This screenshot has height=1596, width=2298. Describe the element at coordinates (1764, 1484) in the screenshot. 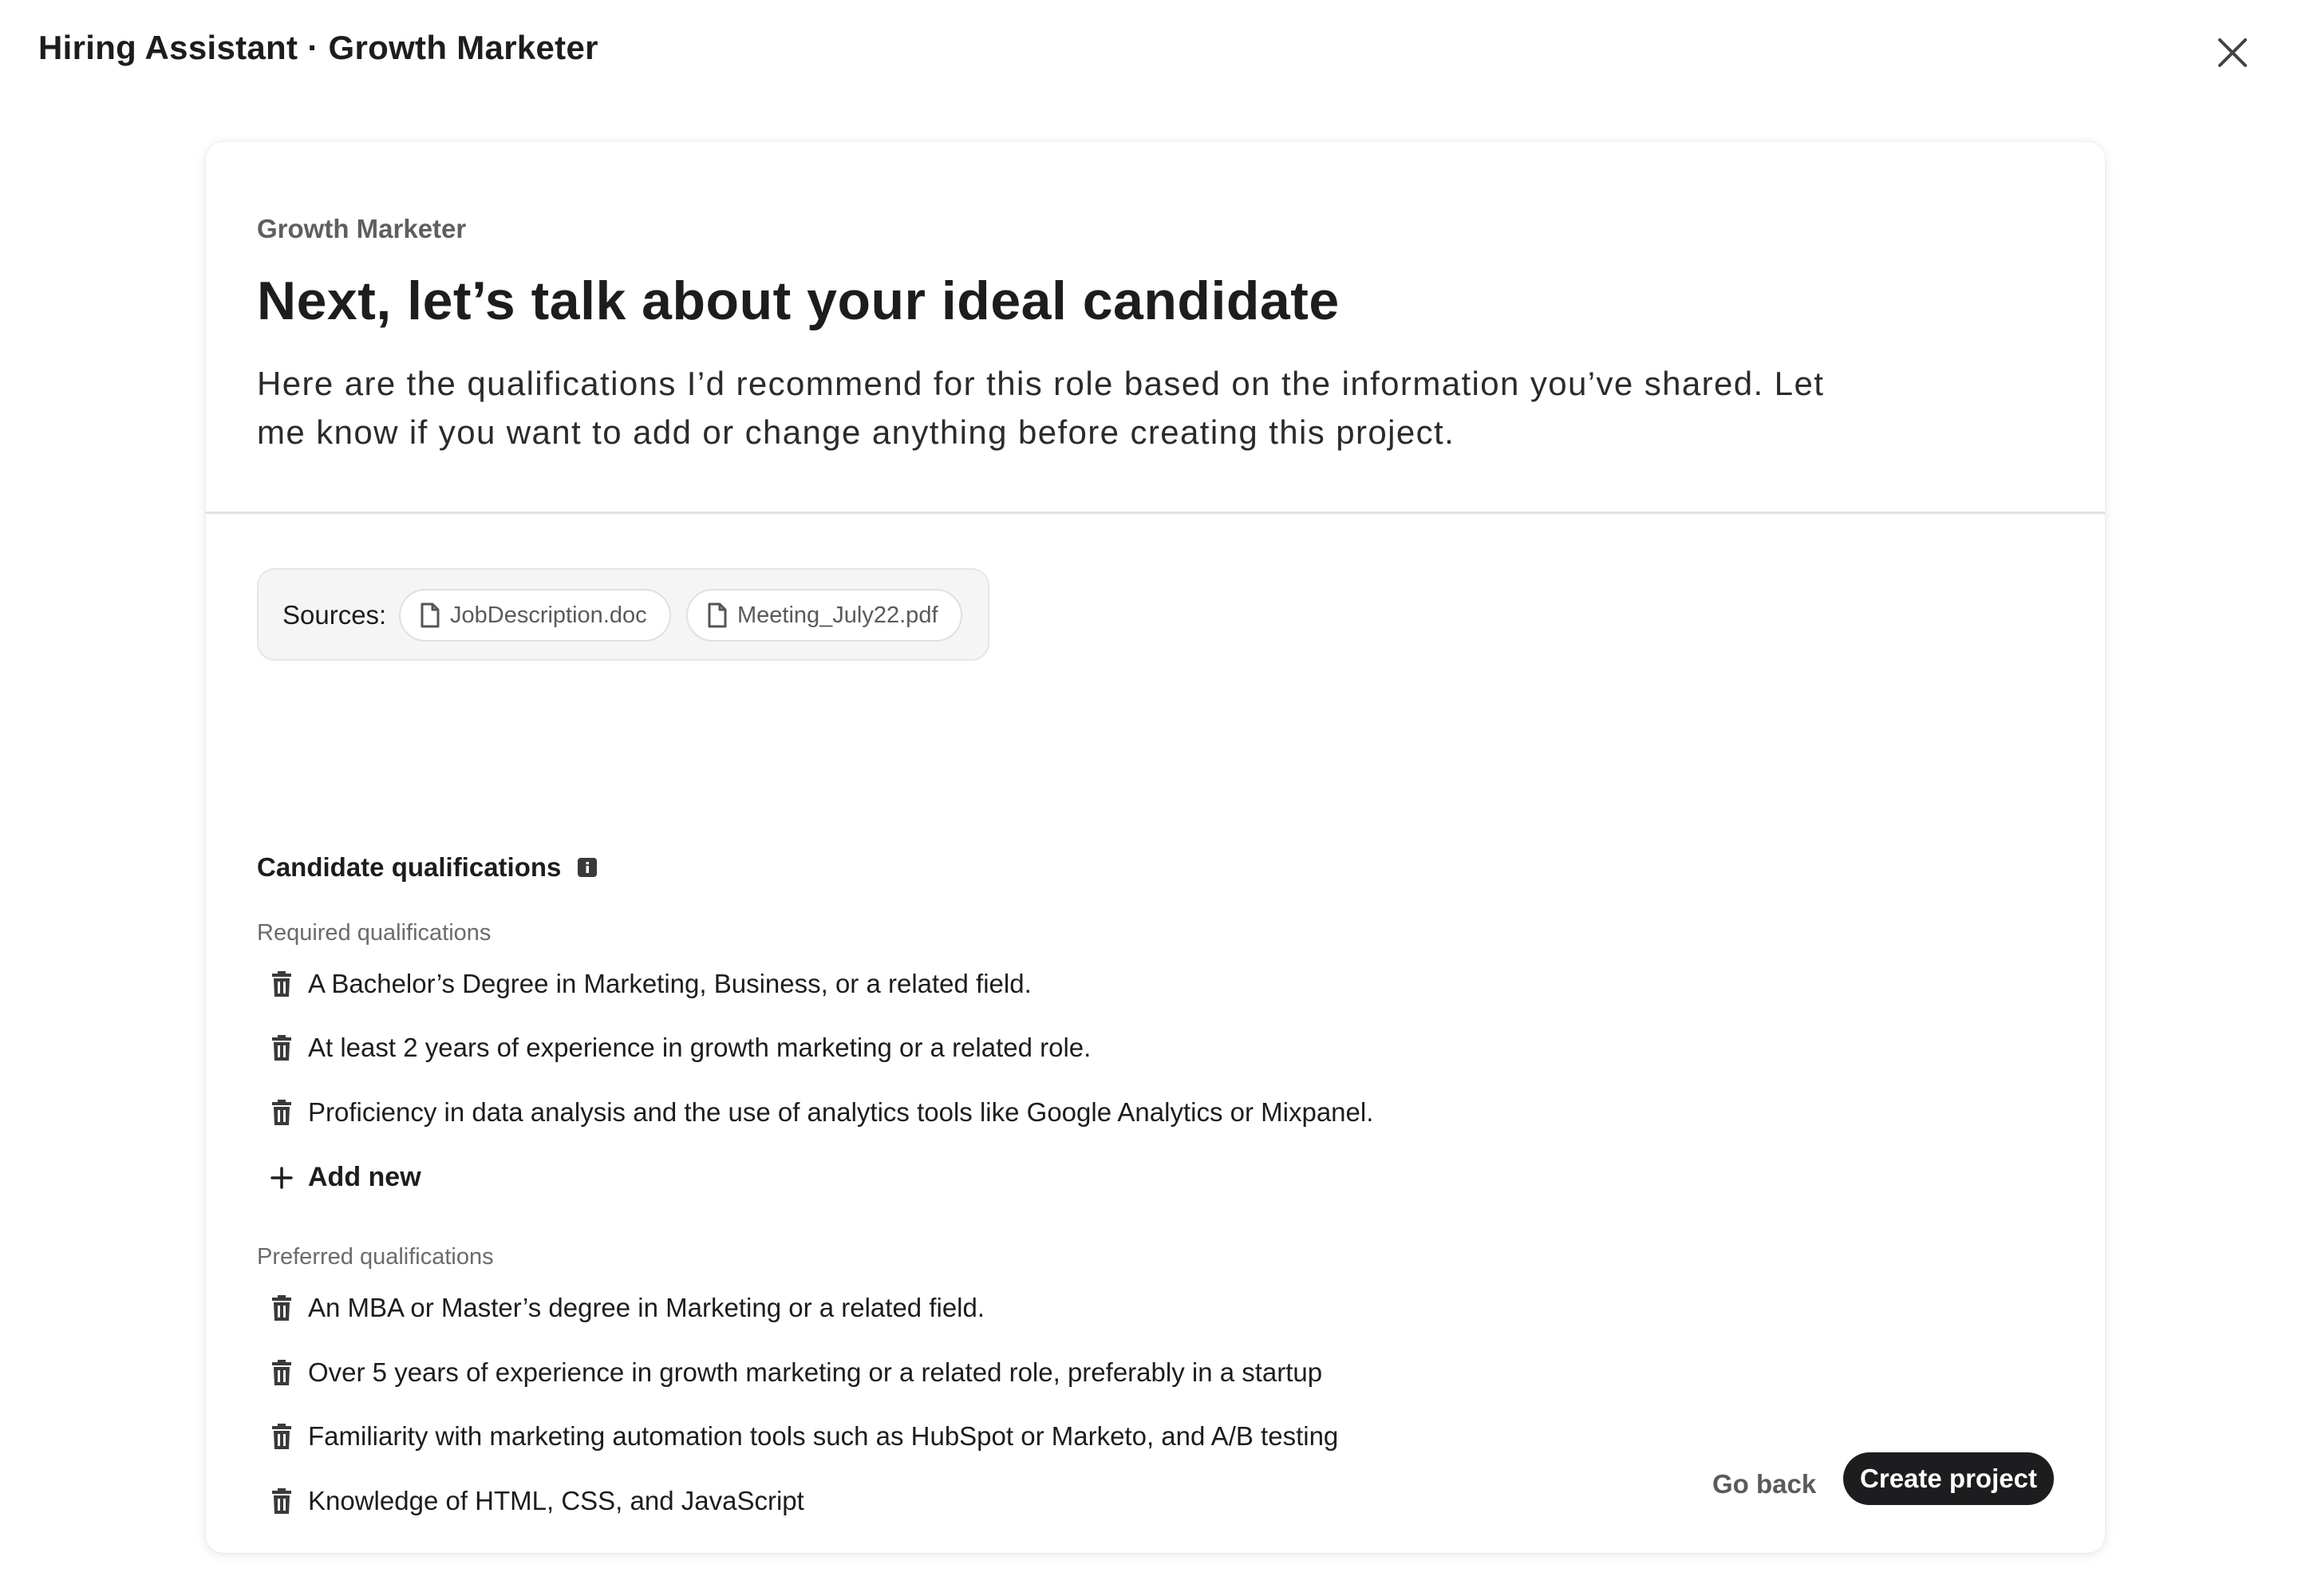

I see `go-back-button: Go back` at that location.